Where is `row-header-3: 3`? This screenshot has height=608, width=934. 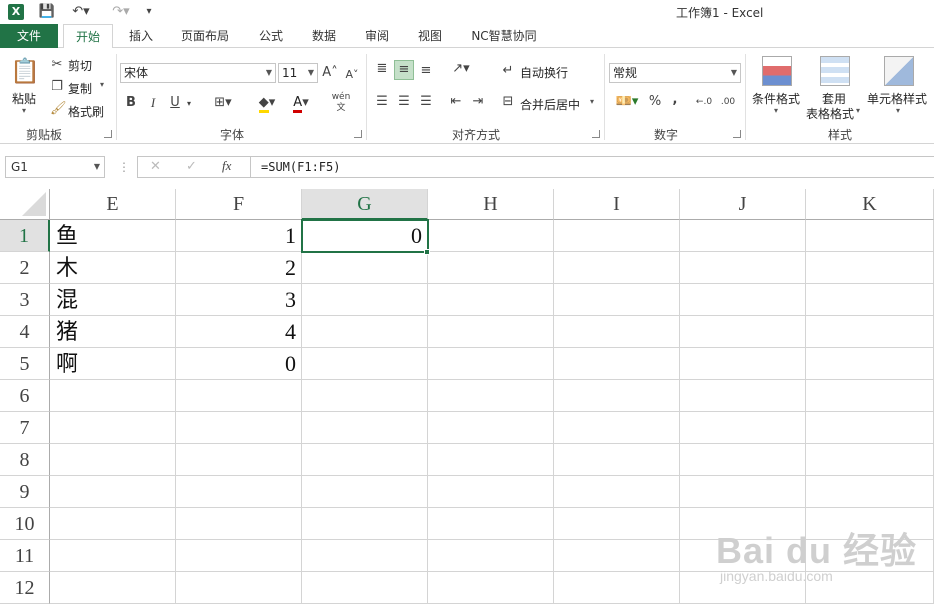
row-header-3: 3 is located at coordinates (25, 300).